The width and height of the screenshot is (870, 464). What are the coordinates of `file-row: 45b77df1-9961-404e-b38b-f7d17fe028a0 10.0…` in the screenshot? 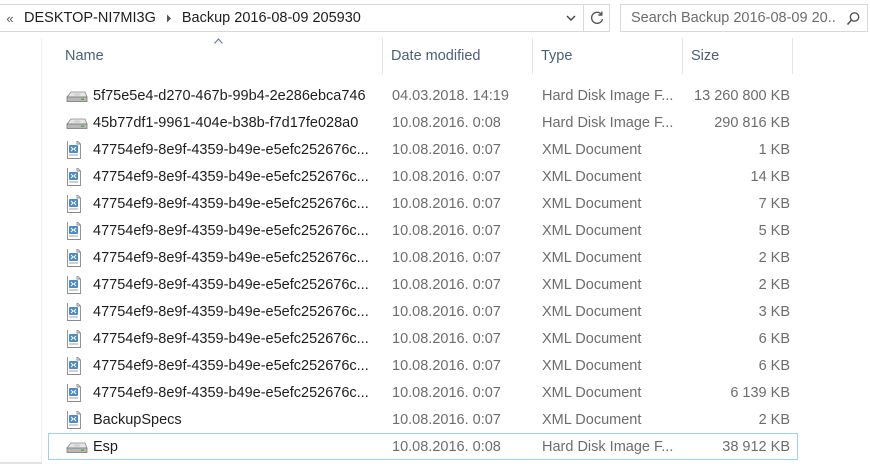 It's located at (423, 122).